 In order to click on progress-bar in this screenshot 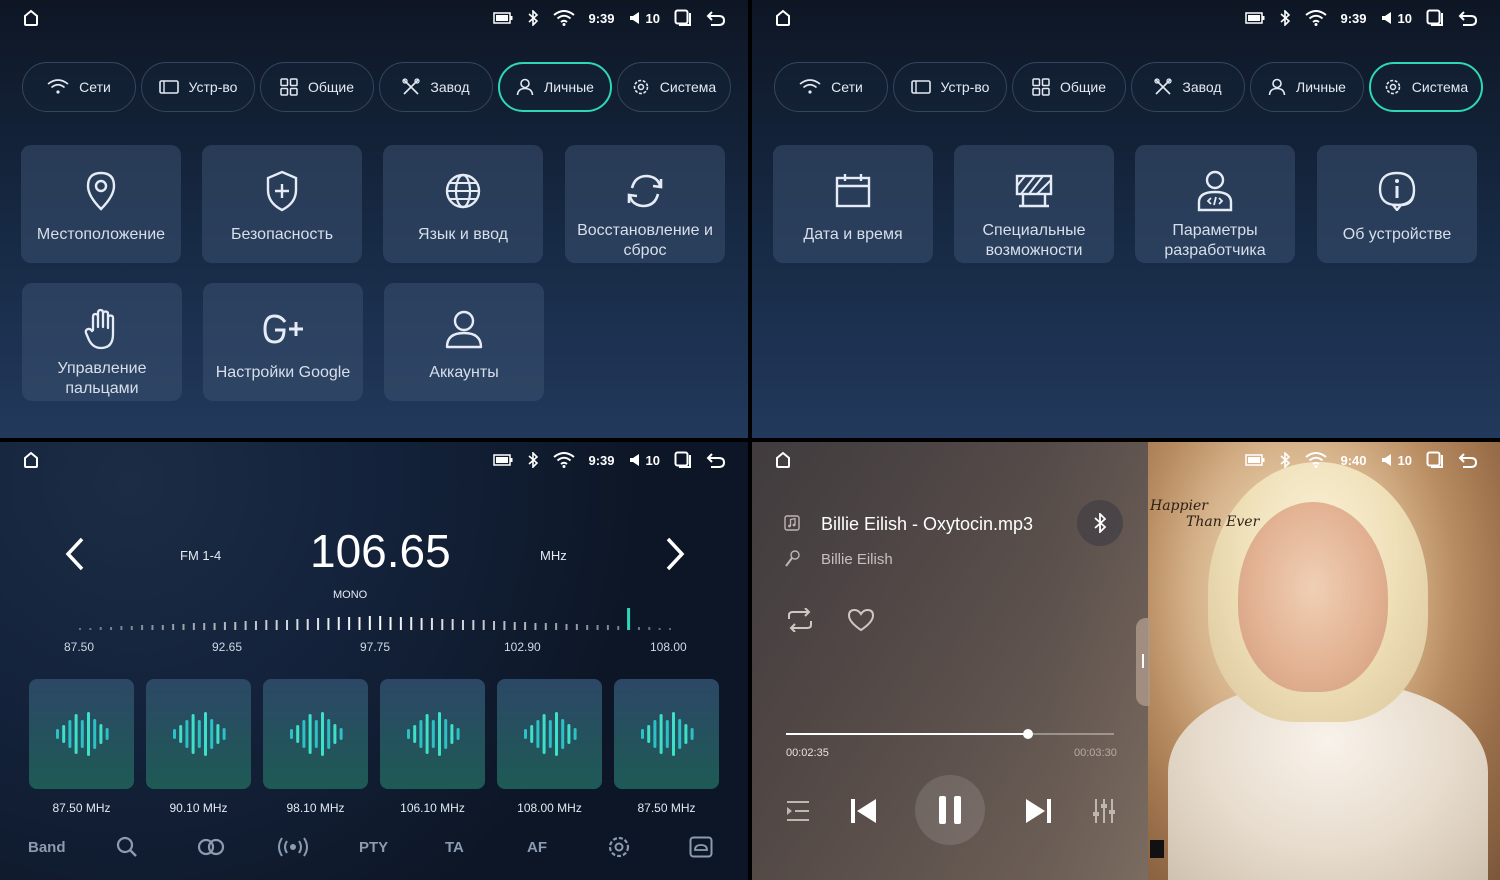, I will do `click(950, 734)`.